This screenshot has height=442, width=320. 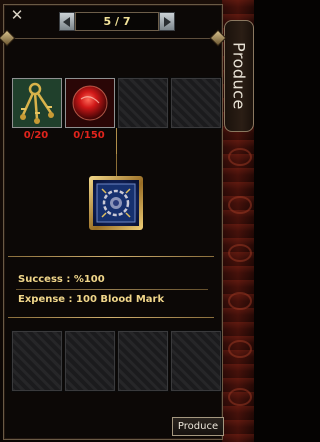 I want to click on close-icon: ✕, so click(x=17, y=15).